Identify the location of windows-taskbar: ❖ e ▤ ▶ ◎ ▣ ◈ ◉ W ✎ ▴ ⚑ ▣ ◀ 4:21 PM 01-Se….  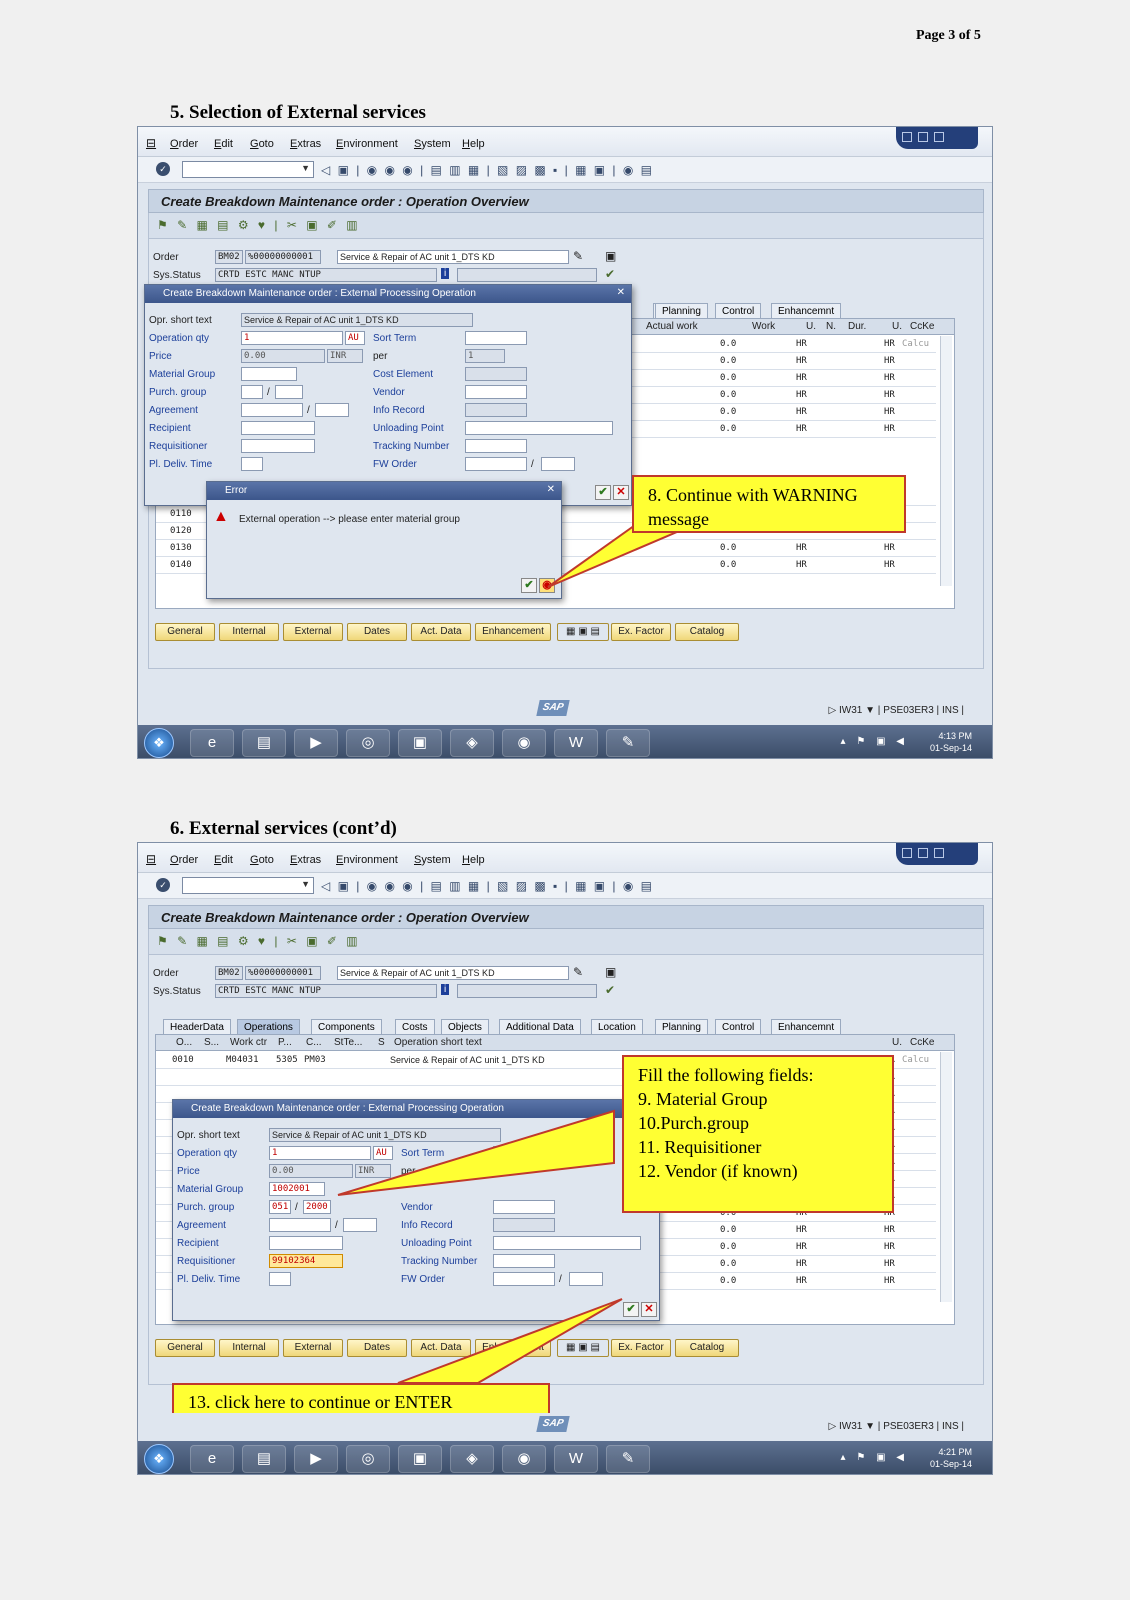
(565, 1457).